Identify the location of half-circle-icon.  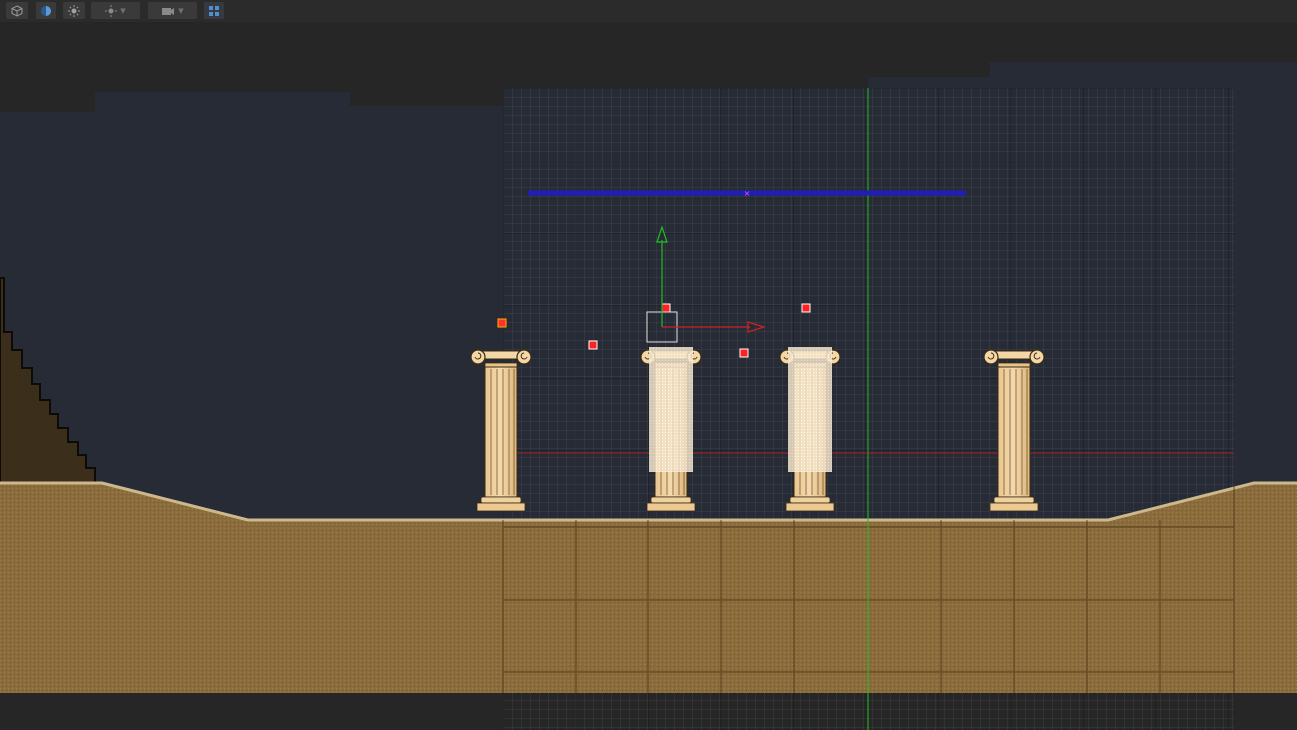
(46, 10).